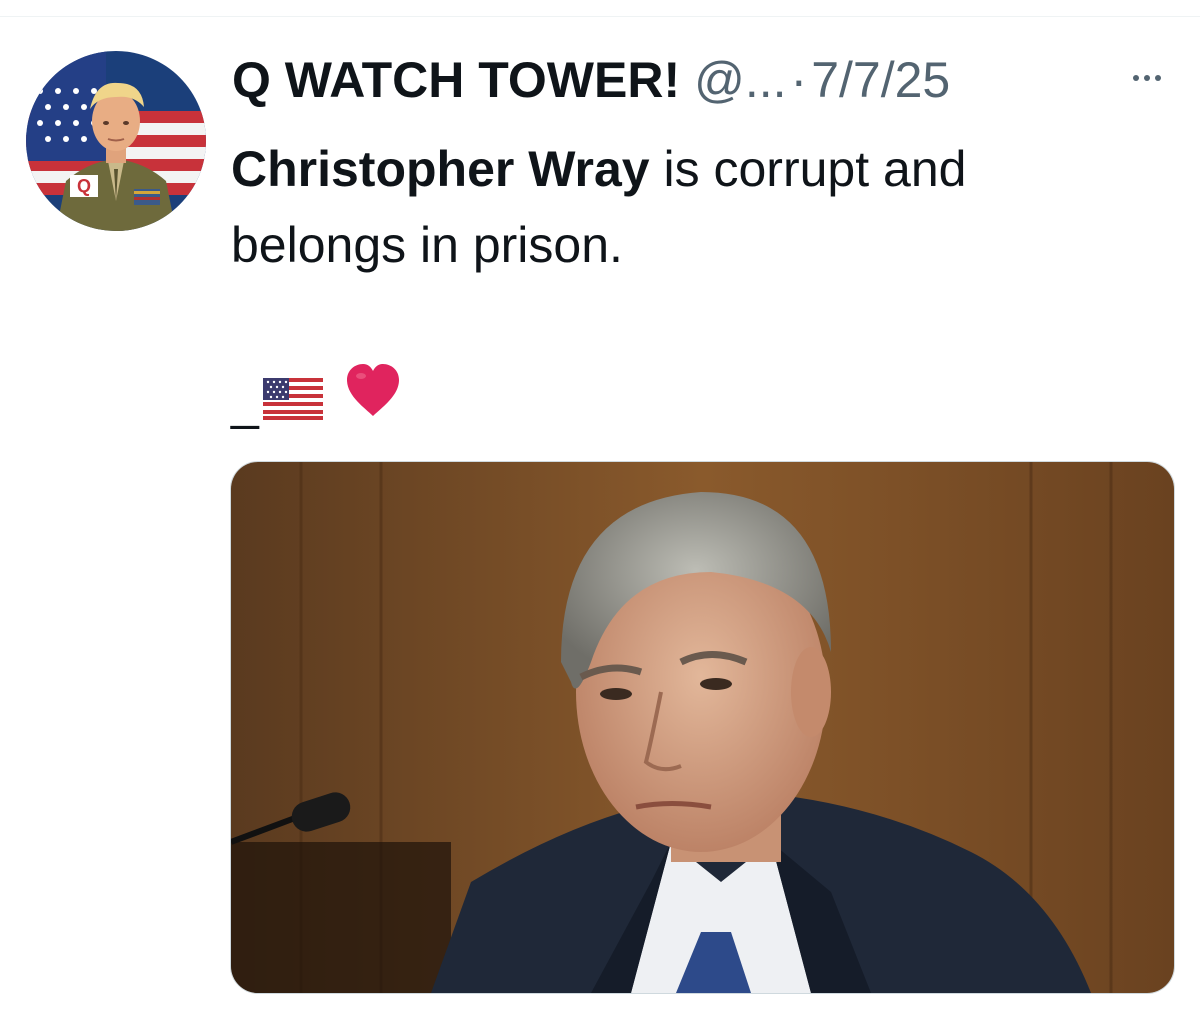 The width and height of the screenshot is (1200, 1015). What do you see at coordinates (84, 186) in the screenshot?
I see `svg-text: Q` at bounding box center [84, 186].